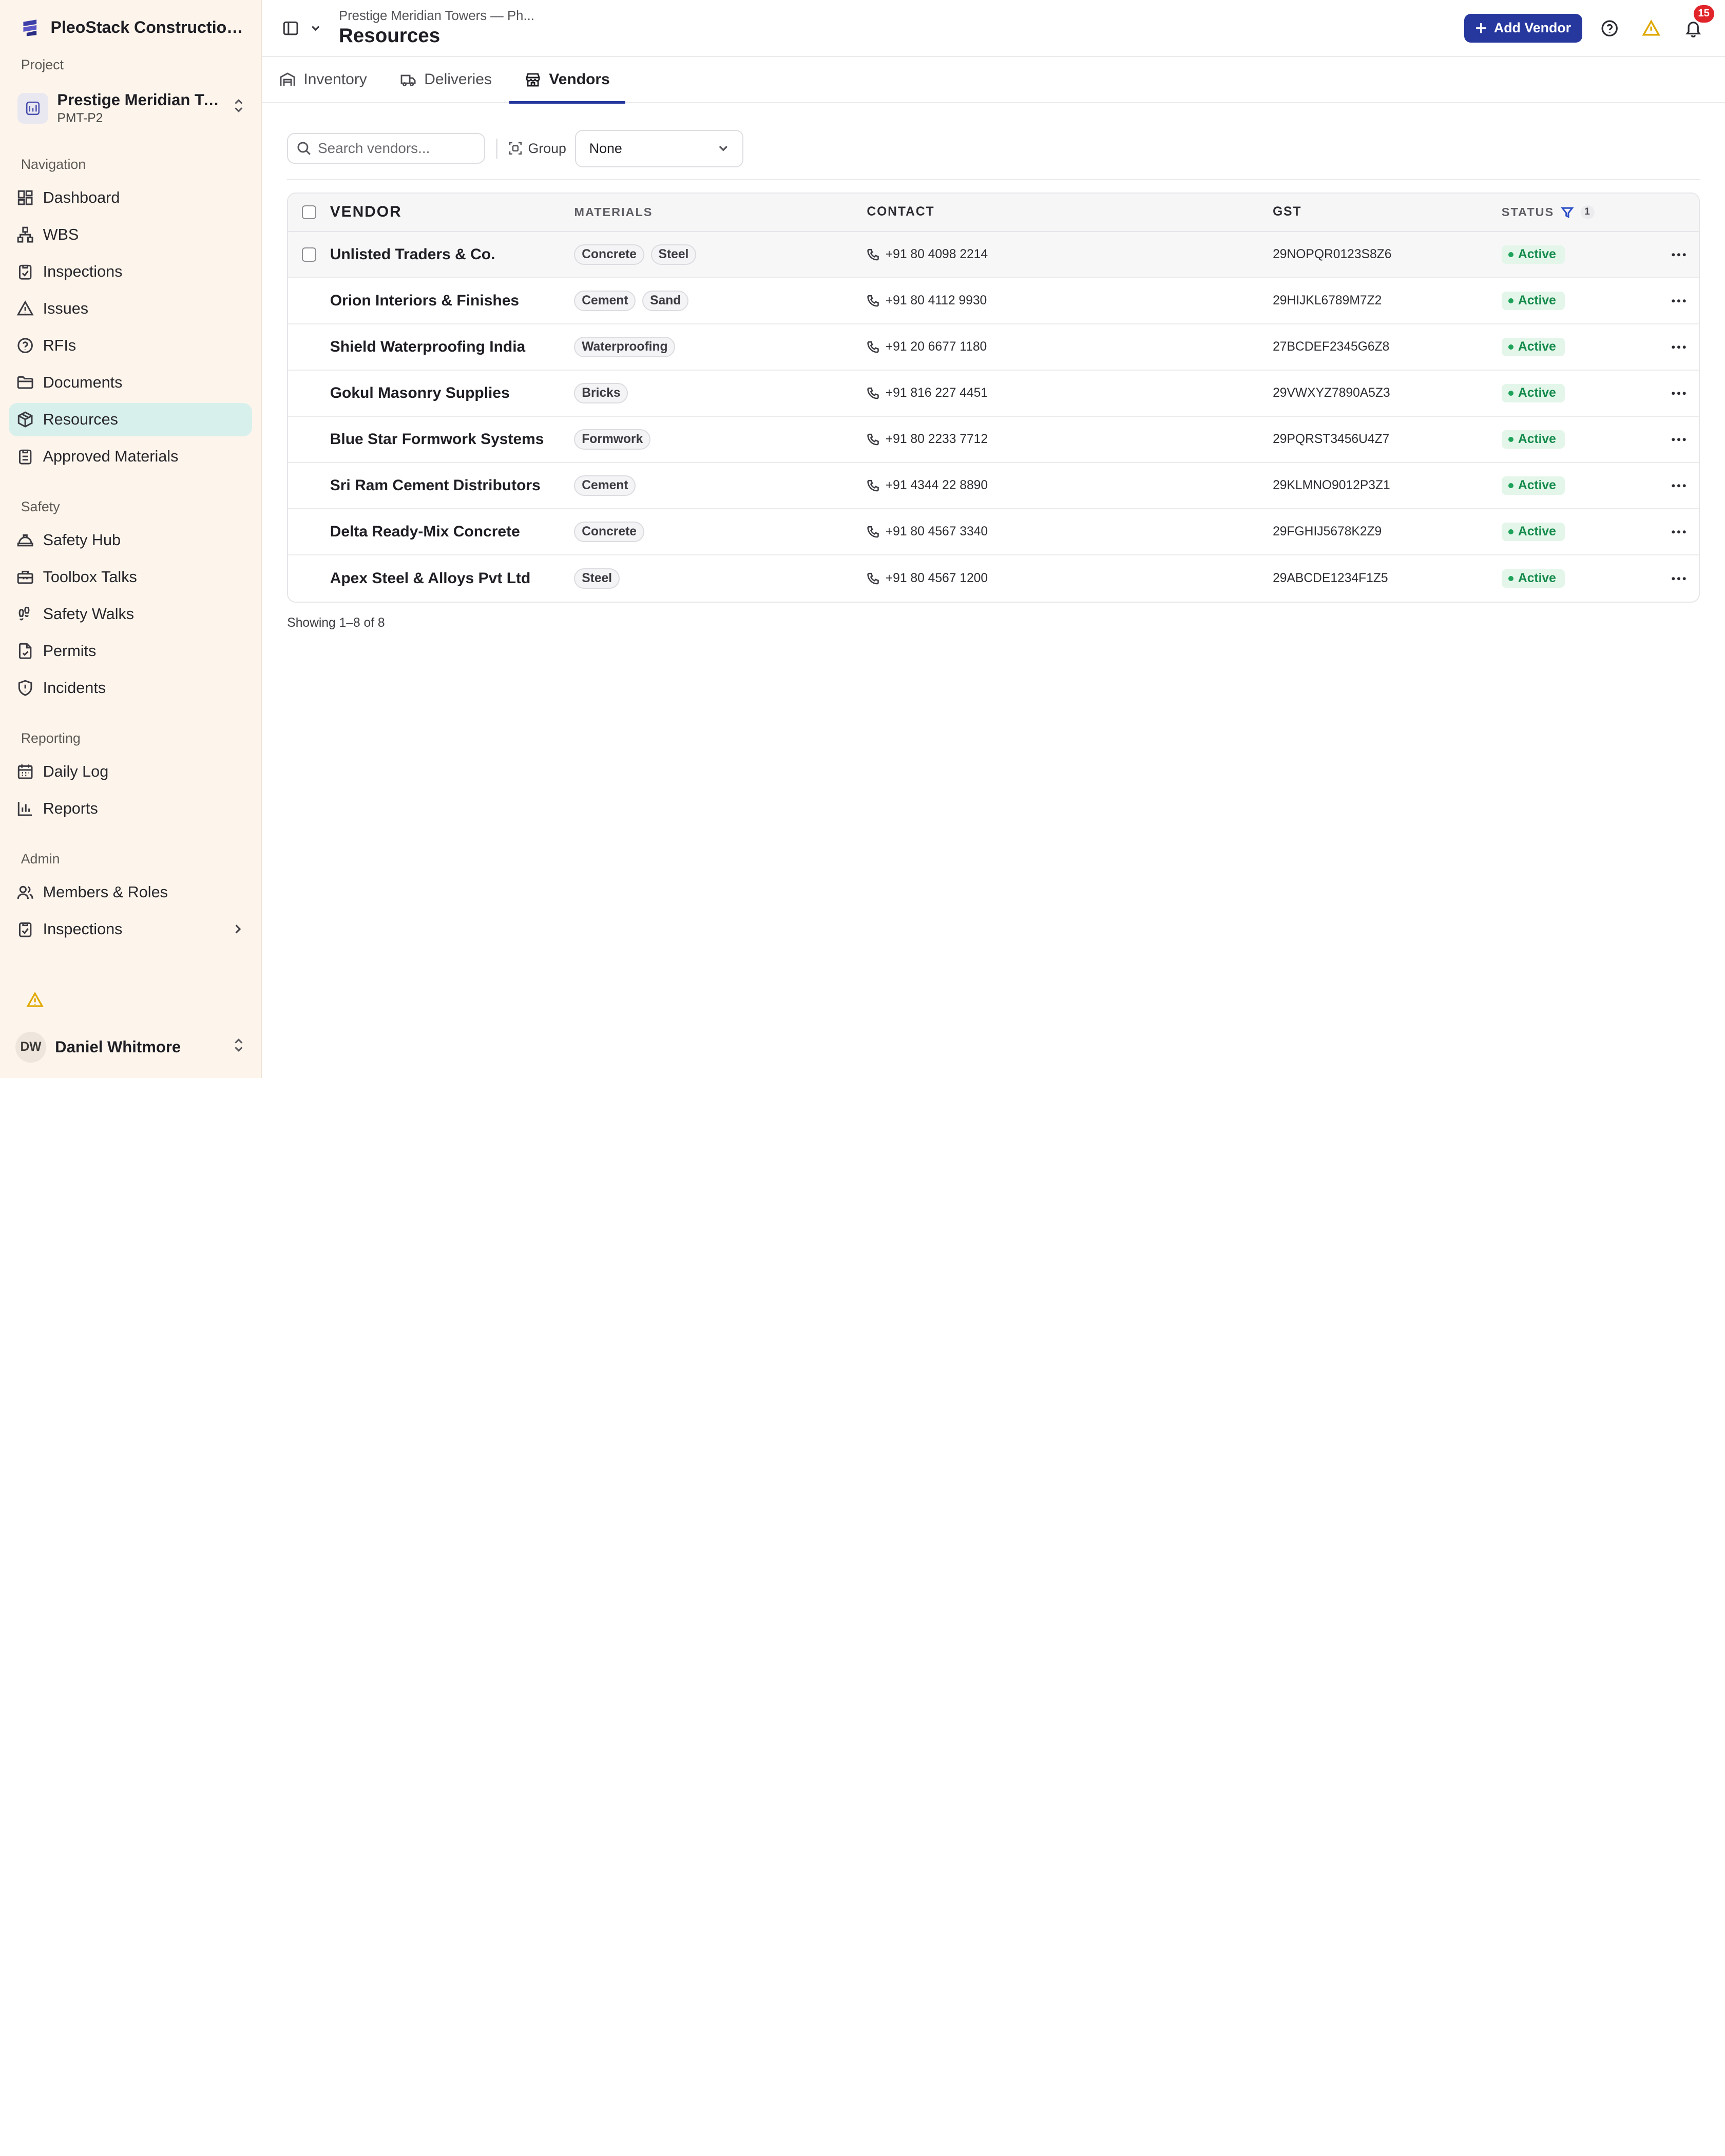  Describe the element at coordinates (315, 28) in the screenshot. I see `sidebar-dropdown-button` at that location.